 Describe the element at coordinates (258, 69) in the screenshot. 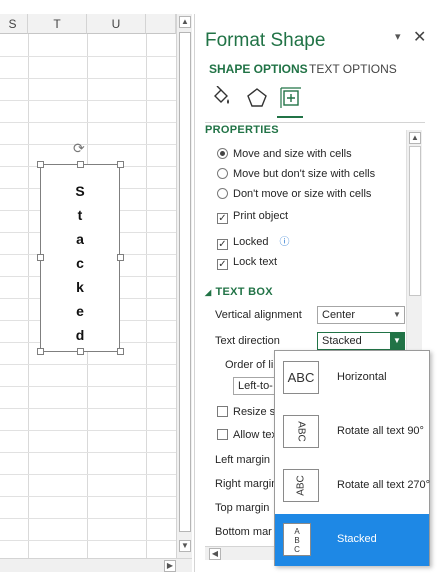

I see `tab-shape-options: SHAPE OPTIONS` at that location.